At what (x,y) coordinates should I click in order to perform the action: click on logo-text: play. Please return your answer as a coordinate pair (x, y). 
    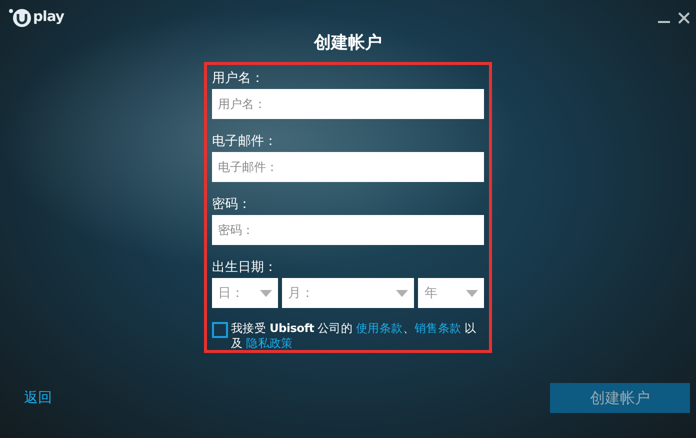
    Looking at the image, I should click on (48, 17).